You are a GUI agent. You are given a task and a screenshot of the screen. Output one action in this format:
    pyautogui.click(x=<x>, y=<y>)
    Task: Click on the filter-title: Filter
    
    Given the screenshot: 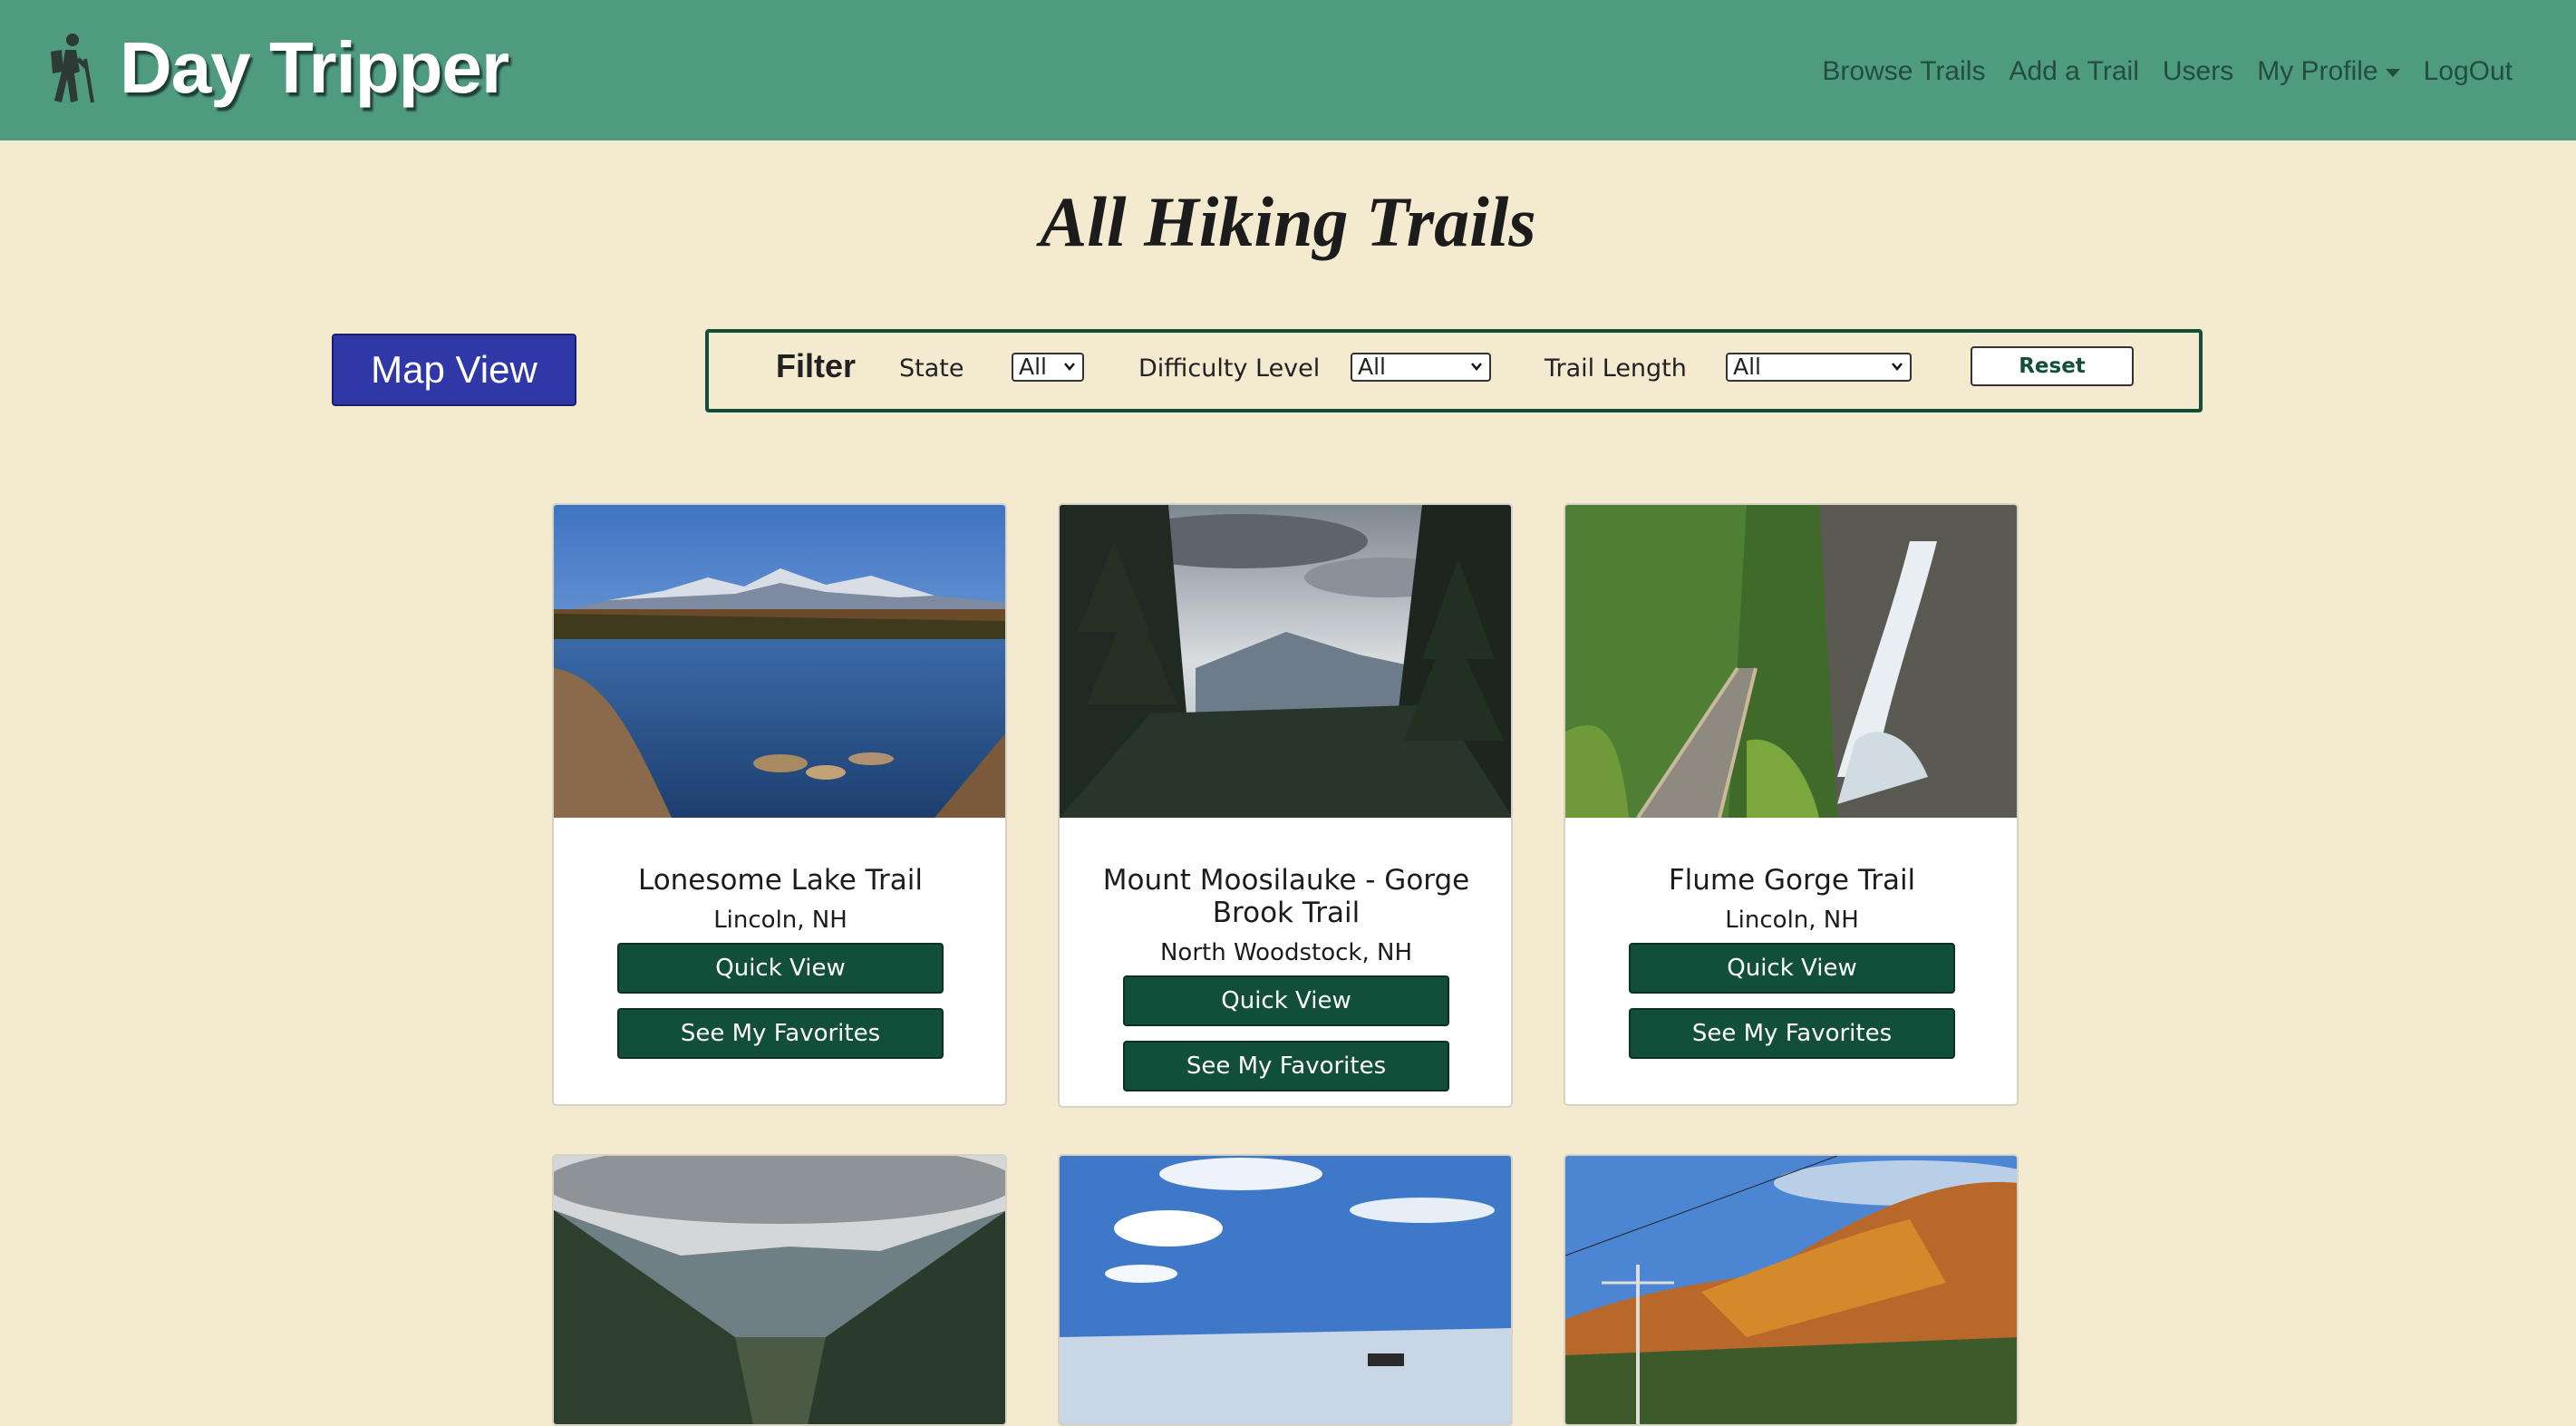 What is the action you would take?
    pyautogui.click(x=816, y=365)
    